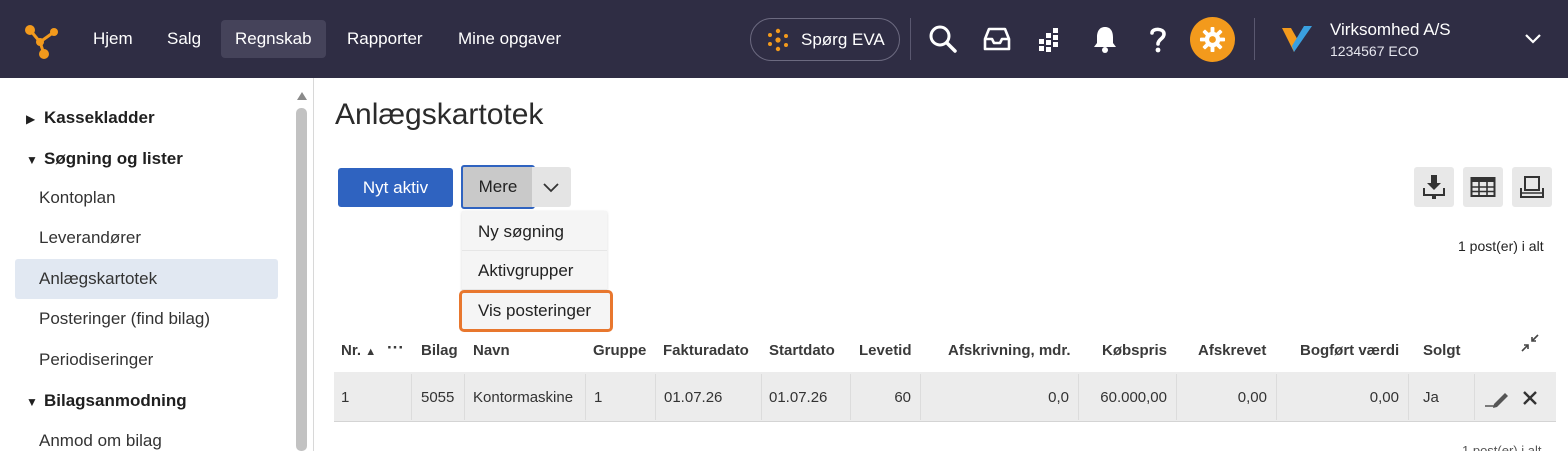 This screenshot has width=1568, height=461. Describe the element at coordinates (1158, 39) in the screenshot. I see `help-icon` at that location.